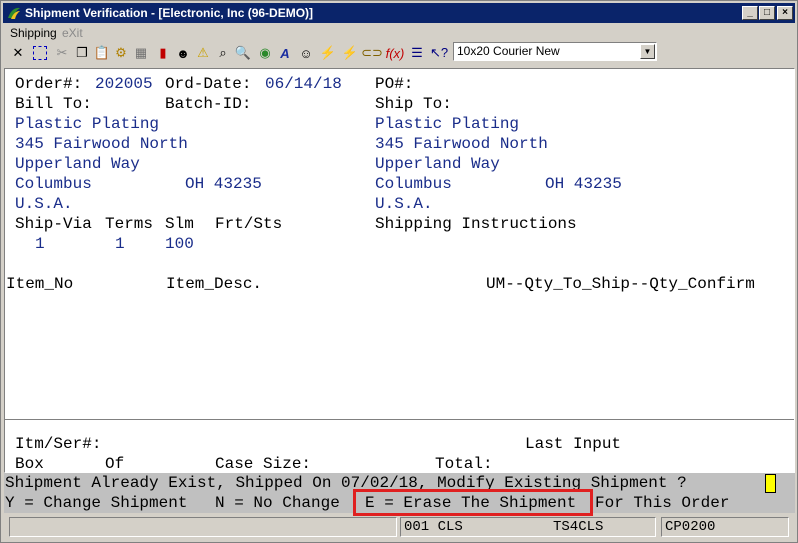 The width and height of the screenshot is (798, 543). I want to click on settings-gear-icon: ⚙, so click(121, 53).